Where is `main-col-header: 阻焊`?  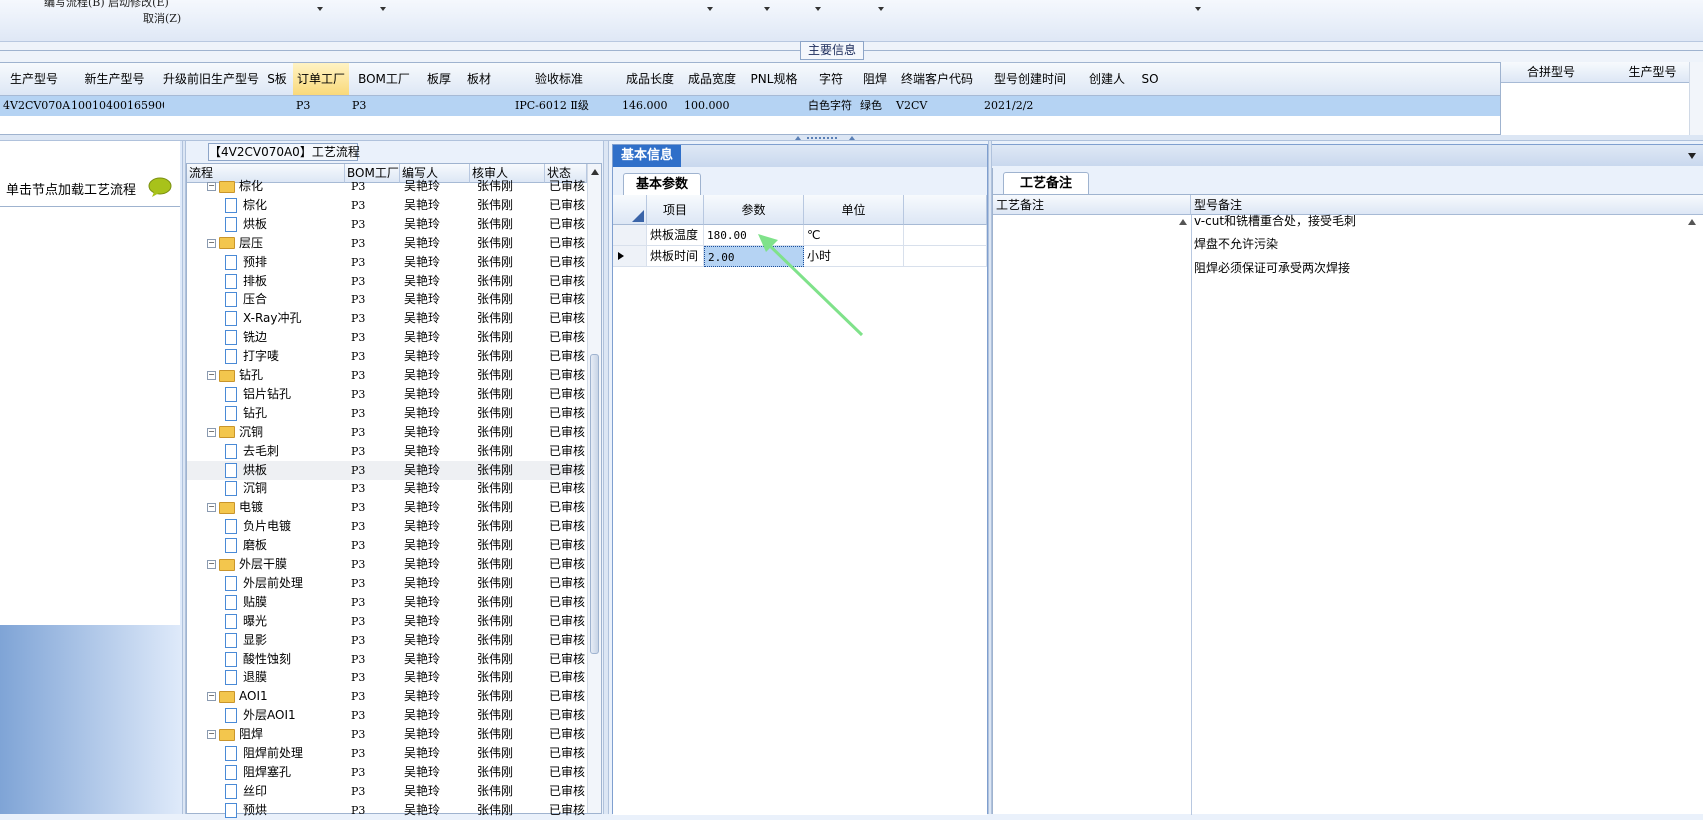 main-col-header: 阻焊 is located at coordinates (875, 79).